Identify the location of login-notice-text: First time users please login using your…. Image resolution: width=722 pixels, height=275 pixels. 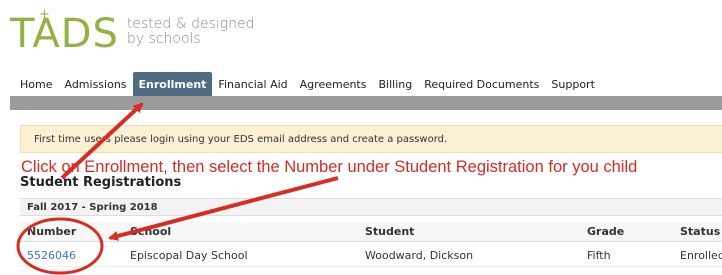
(241, 139).